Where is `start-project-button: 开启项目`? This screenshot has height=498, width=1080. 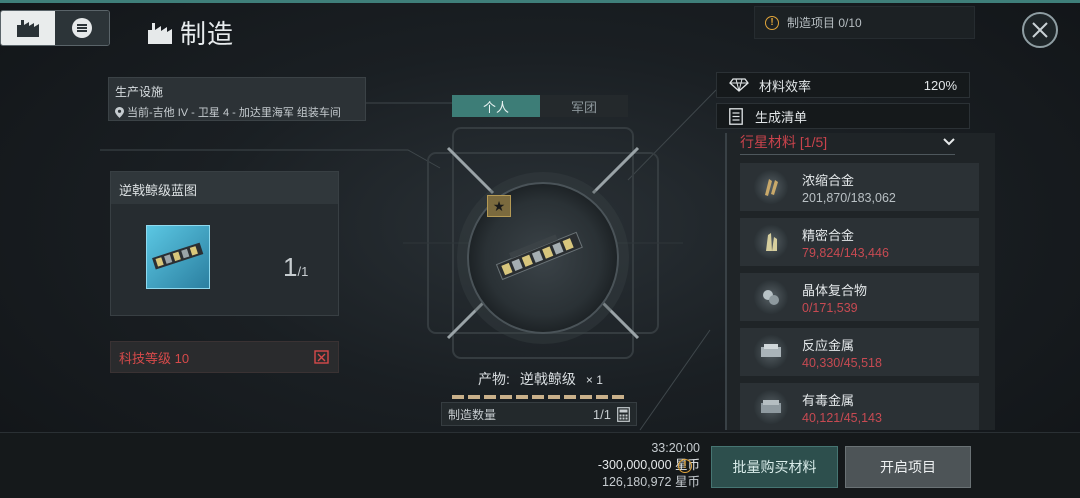
start-project-button: 开启项目 is located at coordinates (908, 467).